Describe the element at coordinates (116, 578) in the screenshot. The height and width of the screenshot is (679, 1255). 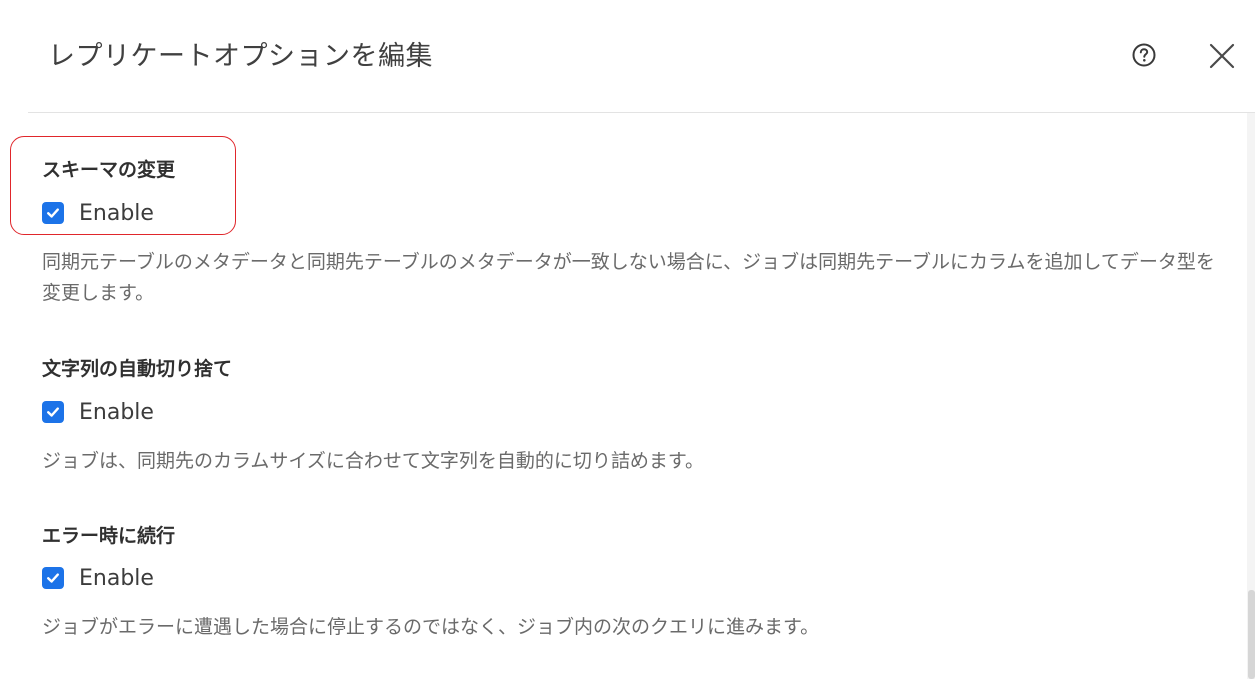
I see `continue-on-error-enable-label: Enable` at that location.